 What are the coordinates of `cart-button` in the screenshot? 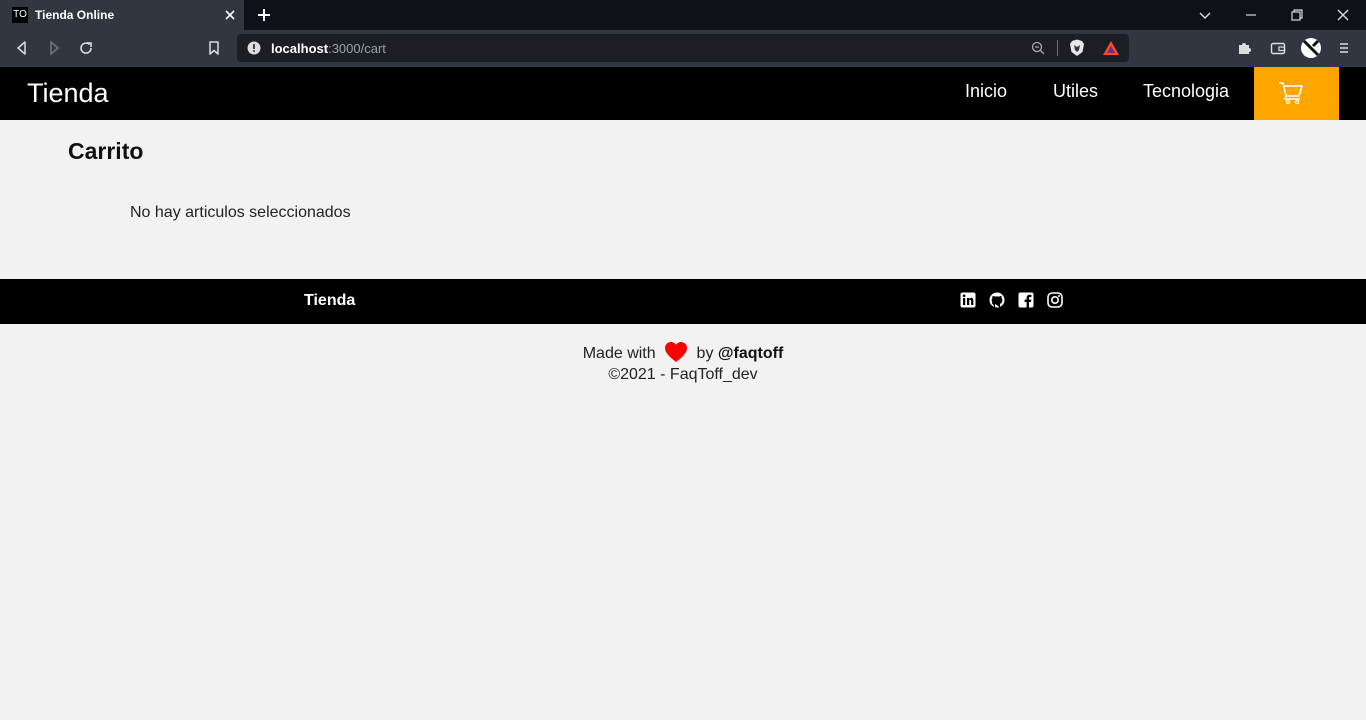 It's located at (1296, 93).